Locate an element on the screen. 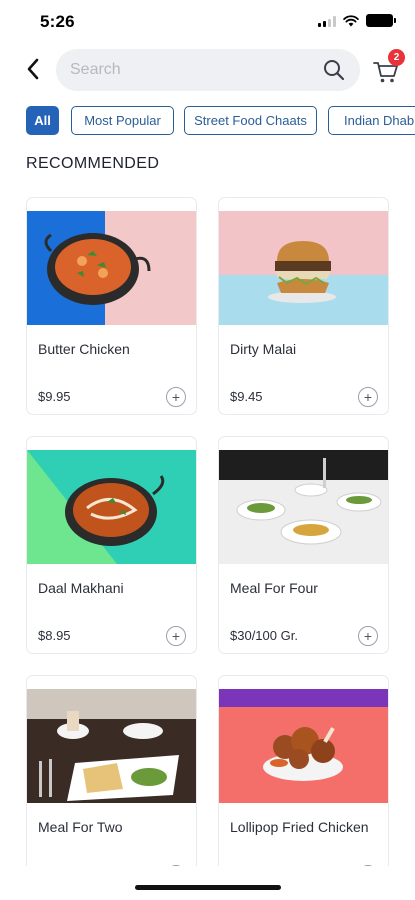  top-bar: 2 is located at coordinates (207, 70).